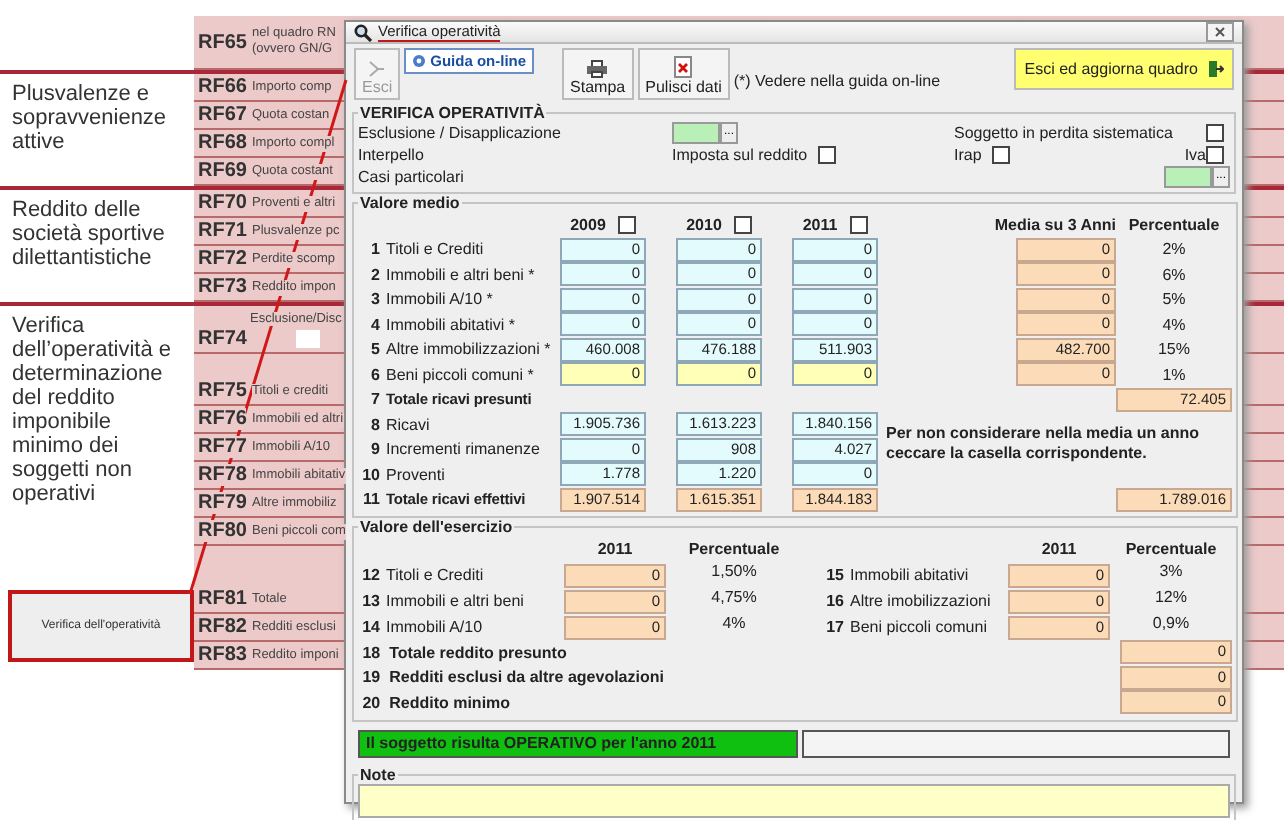  Describe the element at coordinates (1171, 623) in the screenshot. I see `percentage: 0,9%` at that location.